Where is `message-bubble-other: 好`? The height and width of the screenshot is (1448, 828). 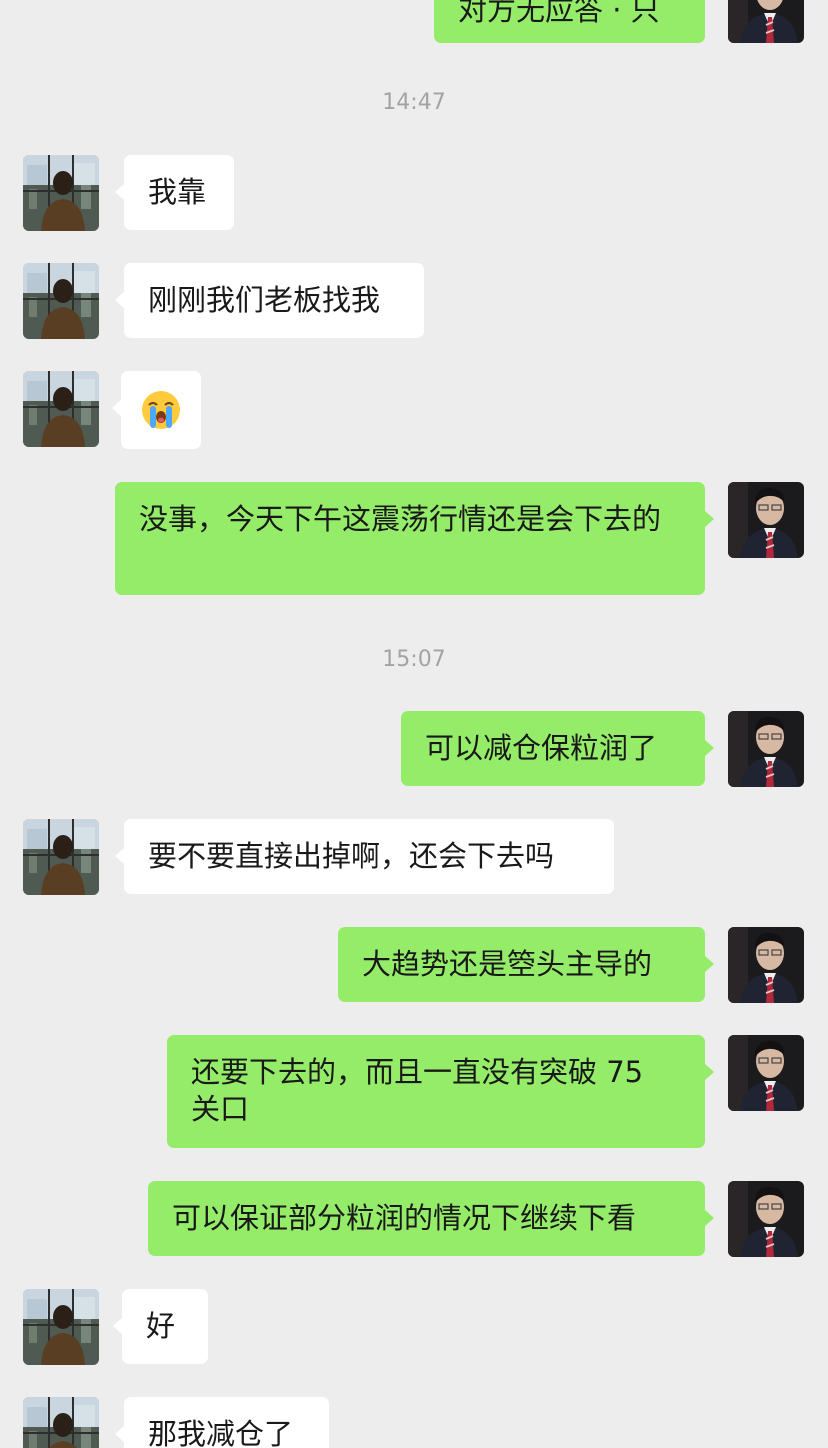 message-bubble-other: 好 is located at coordinates (160, 1326).